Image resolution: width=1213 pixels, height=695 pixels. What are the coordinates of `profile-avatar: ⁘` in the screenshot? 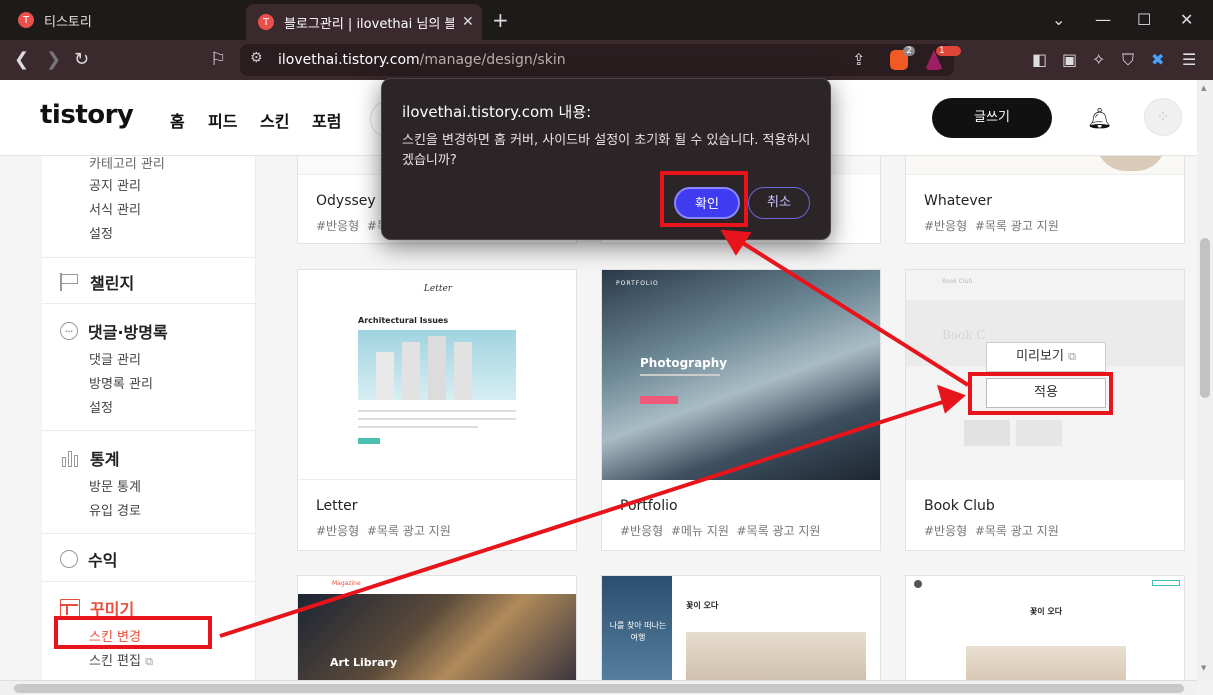 It's located at (1163, 117).